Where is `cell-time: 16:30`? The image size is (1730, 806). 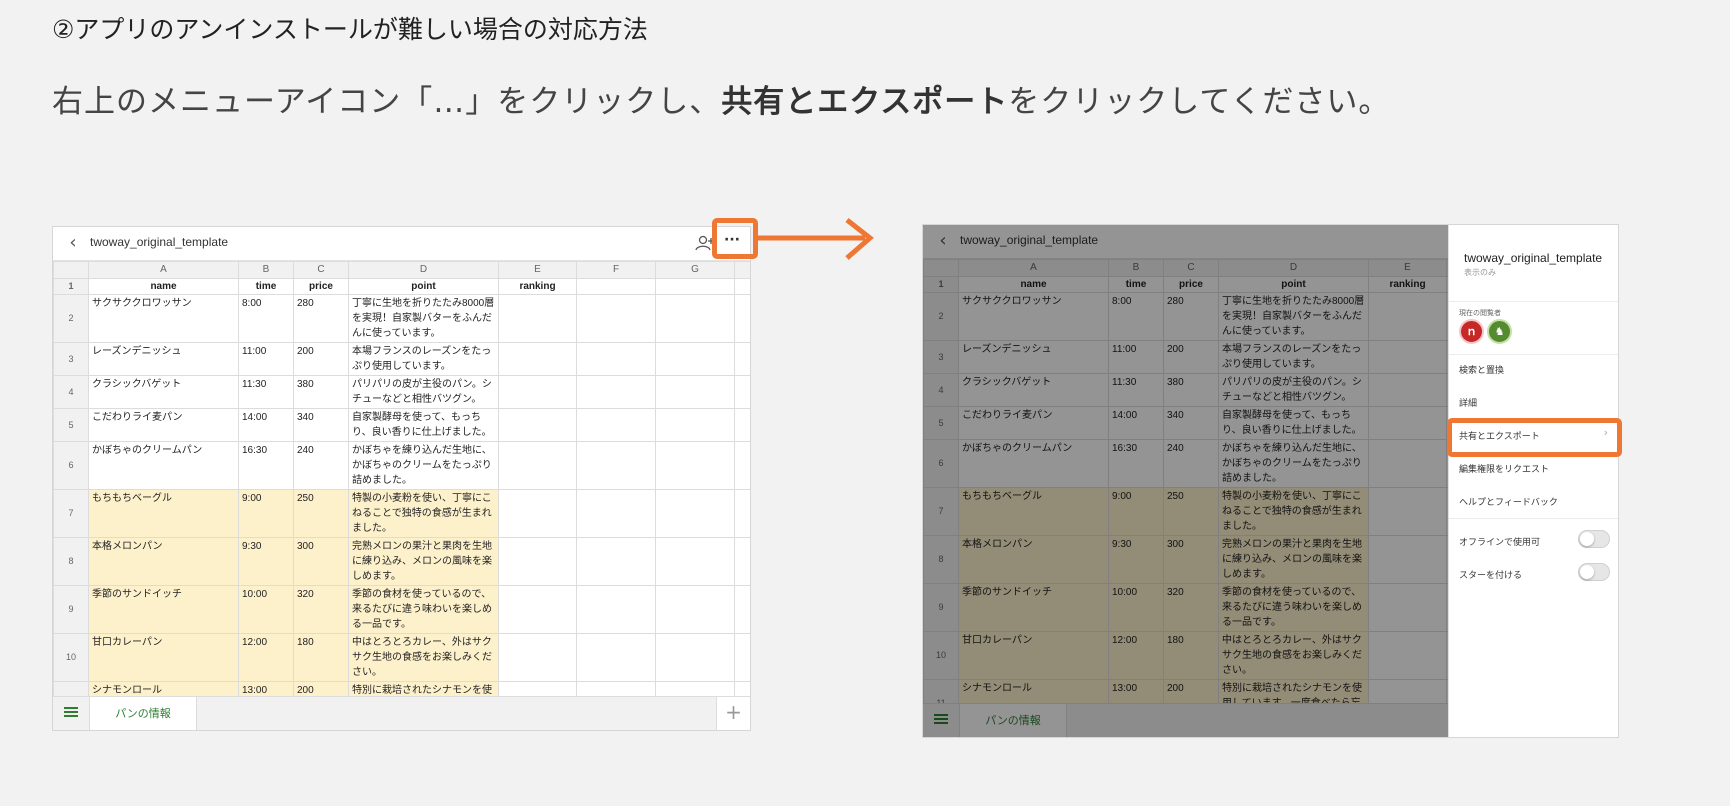 cell-time: 16:30 is located at coordinates (266, 465).